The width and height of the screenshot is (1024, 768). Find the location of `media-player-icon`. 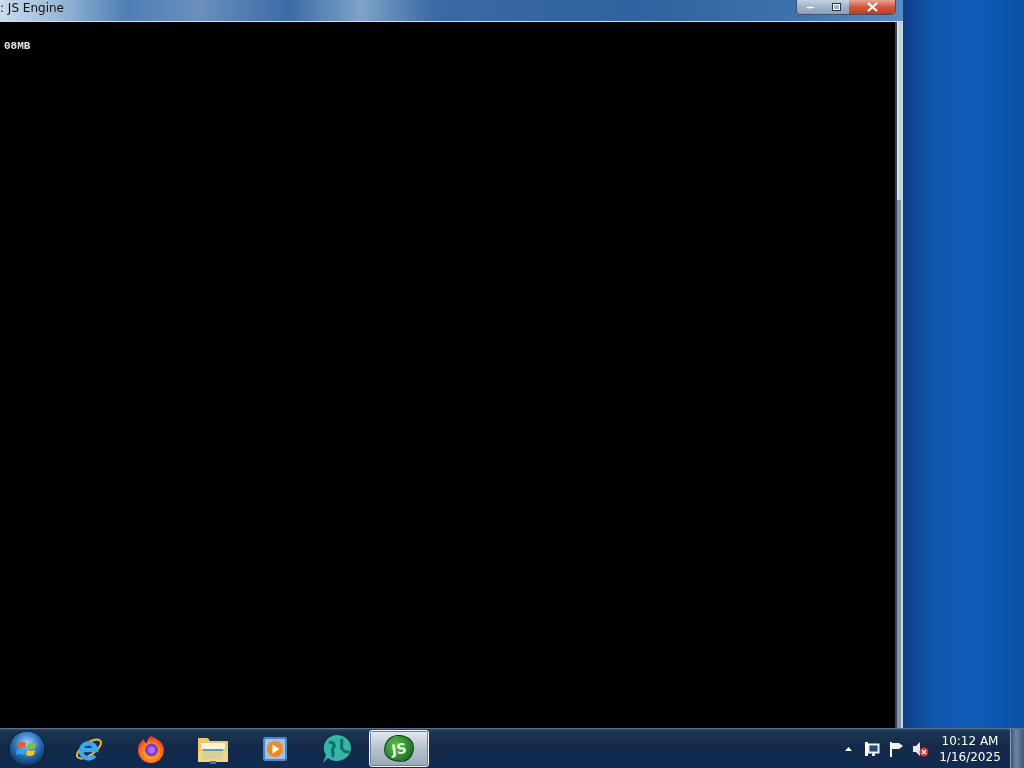

media-player-icon is located at coordinates (275, 748).